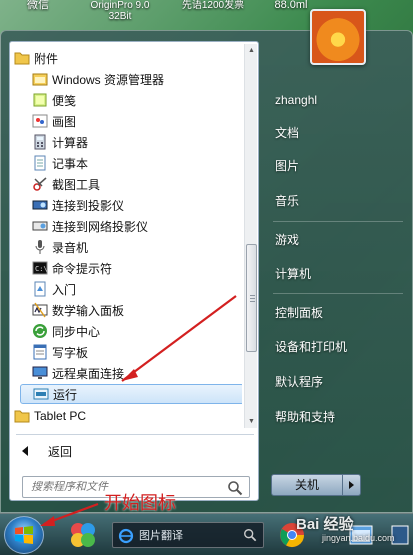 The width and height of the screenshot is (413, 555). I want to click on scroll-up-button: ▲, so click(251, 50).